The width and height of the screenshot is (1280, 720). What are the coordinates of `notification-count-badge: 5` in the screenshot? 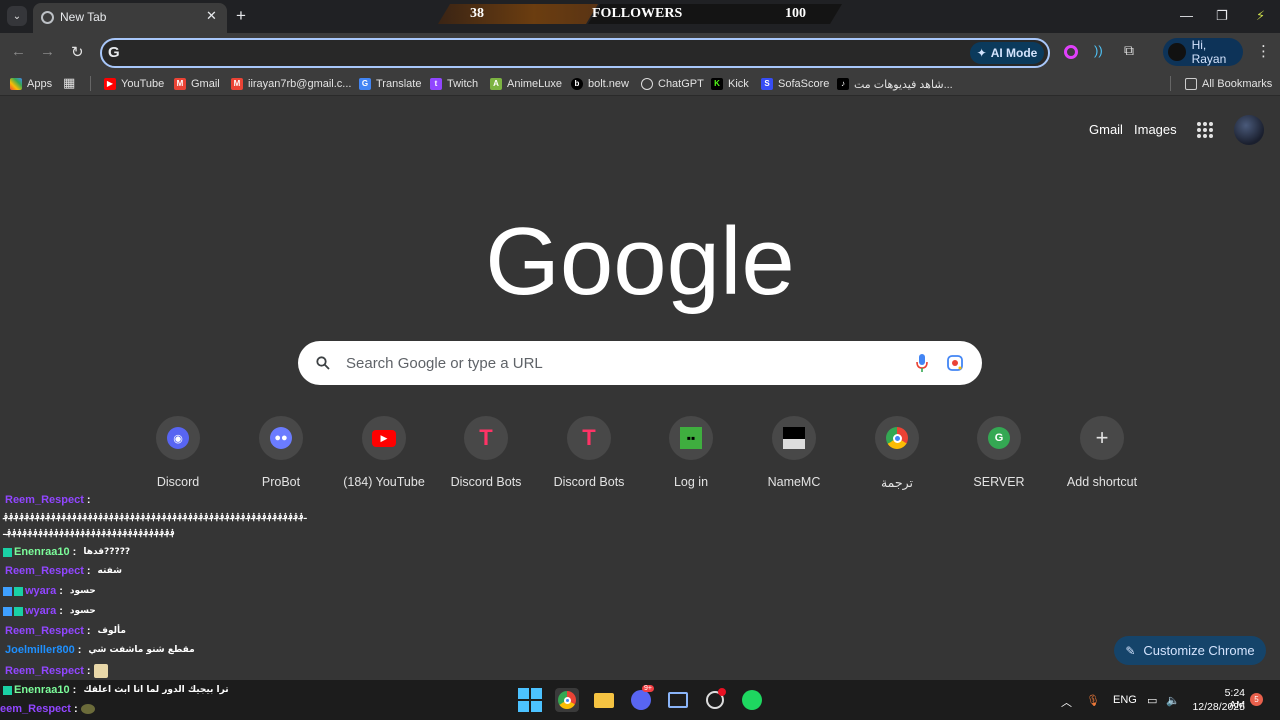 It's located at (1256, 699).